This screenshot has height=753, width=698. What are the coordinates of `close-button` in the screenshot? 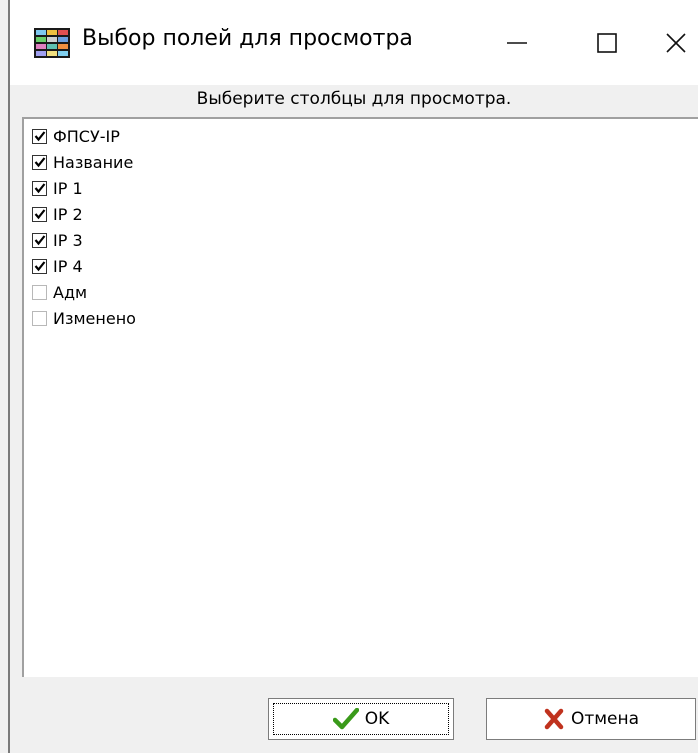 It's located at (671, 43).